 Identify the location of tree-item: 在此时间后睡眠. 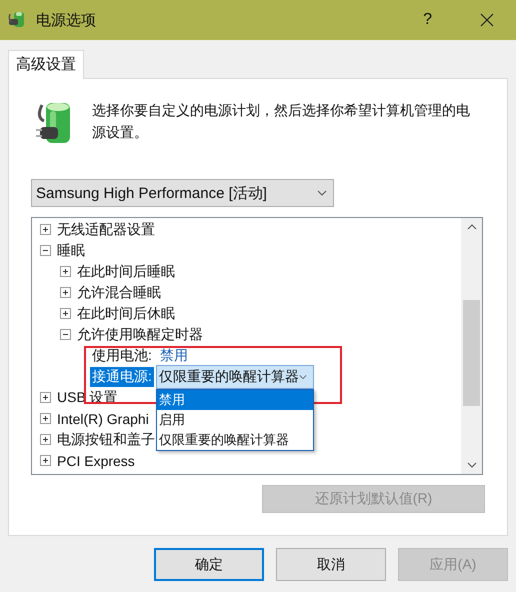
(126, 271).